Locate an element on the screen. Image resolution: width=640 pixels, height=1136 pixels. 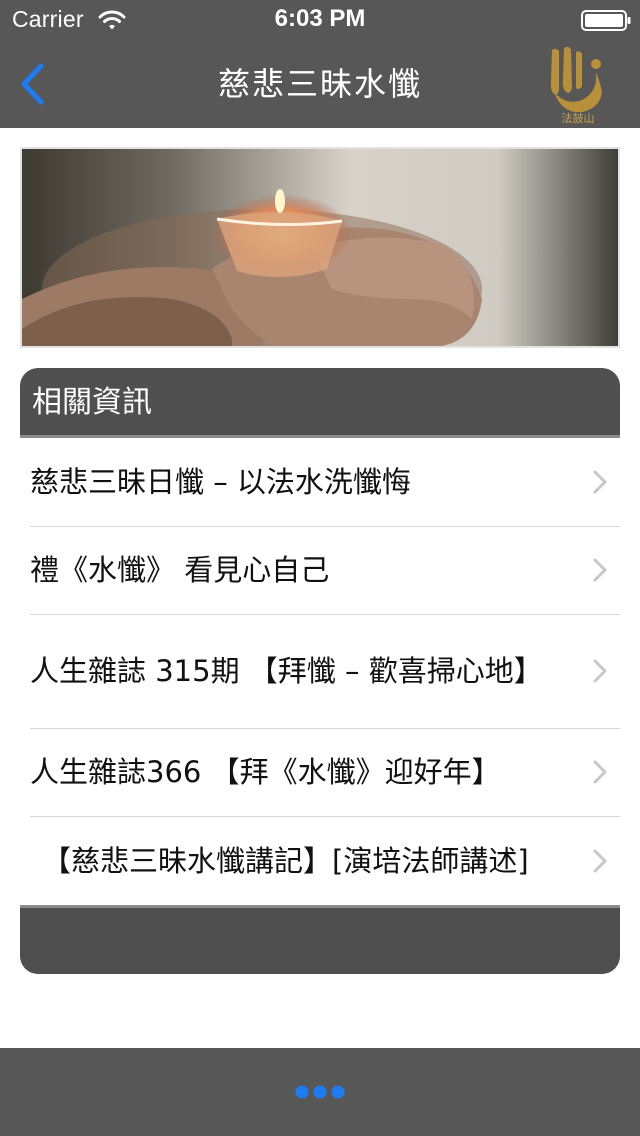
list-item-label: 【慈悲三昧水懺講記】[演培法師講述] is located at coordinates (285, 860).